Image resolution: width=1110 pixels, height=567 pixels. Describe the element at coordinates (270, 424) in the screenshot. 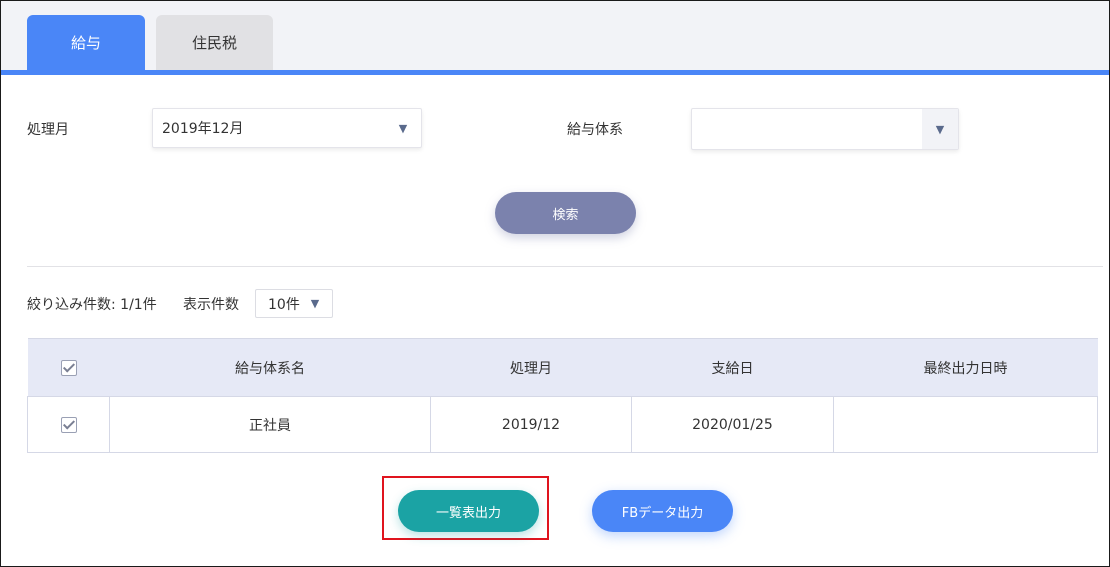

I see `cell-system-name: 正社員` at that location.